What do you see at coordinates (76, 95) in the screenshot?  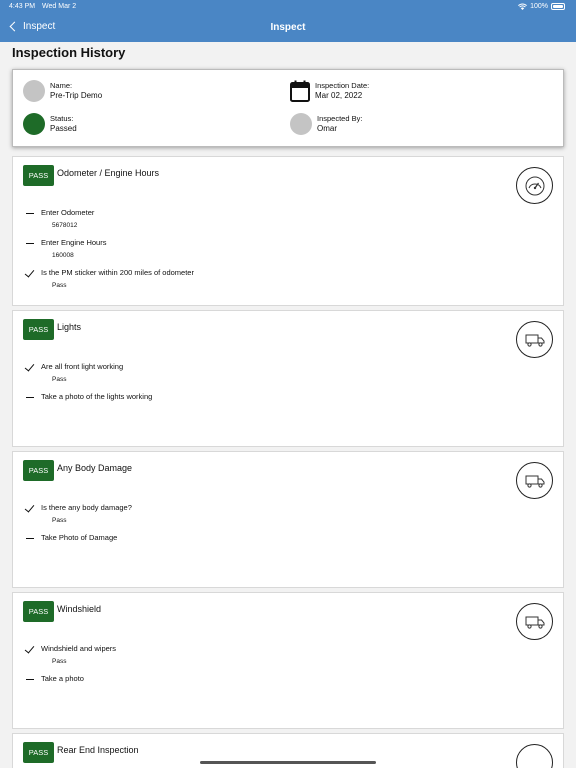 I see `name-value: Pre-Trip Demo` at bounding box center [76, 95].